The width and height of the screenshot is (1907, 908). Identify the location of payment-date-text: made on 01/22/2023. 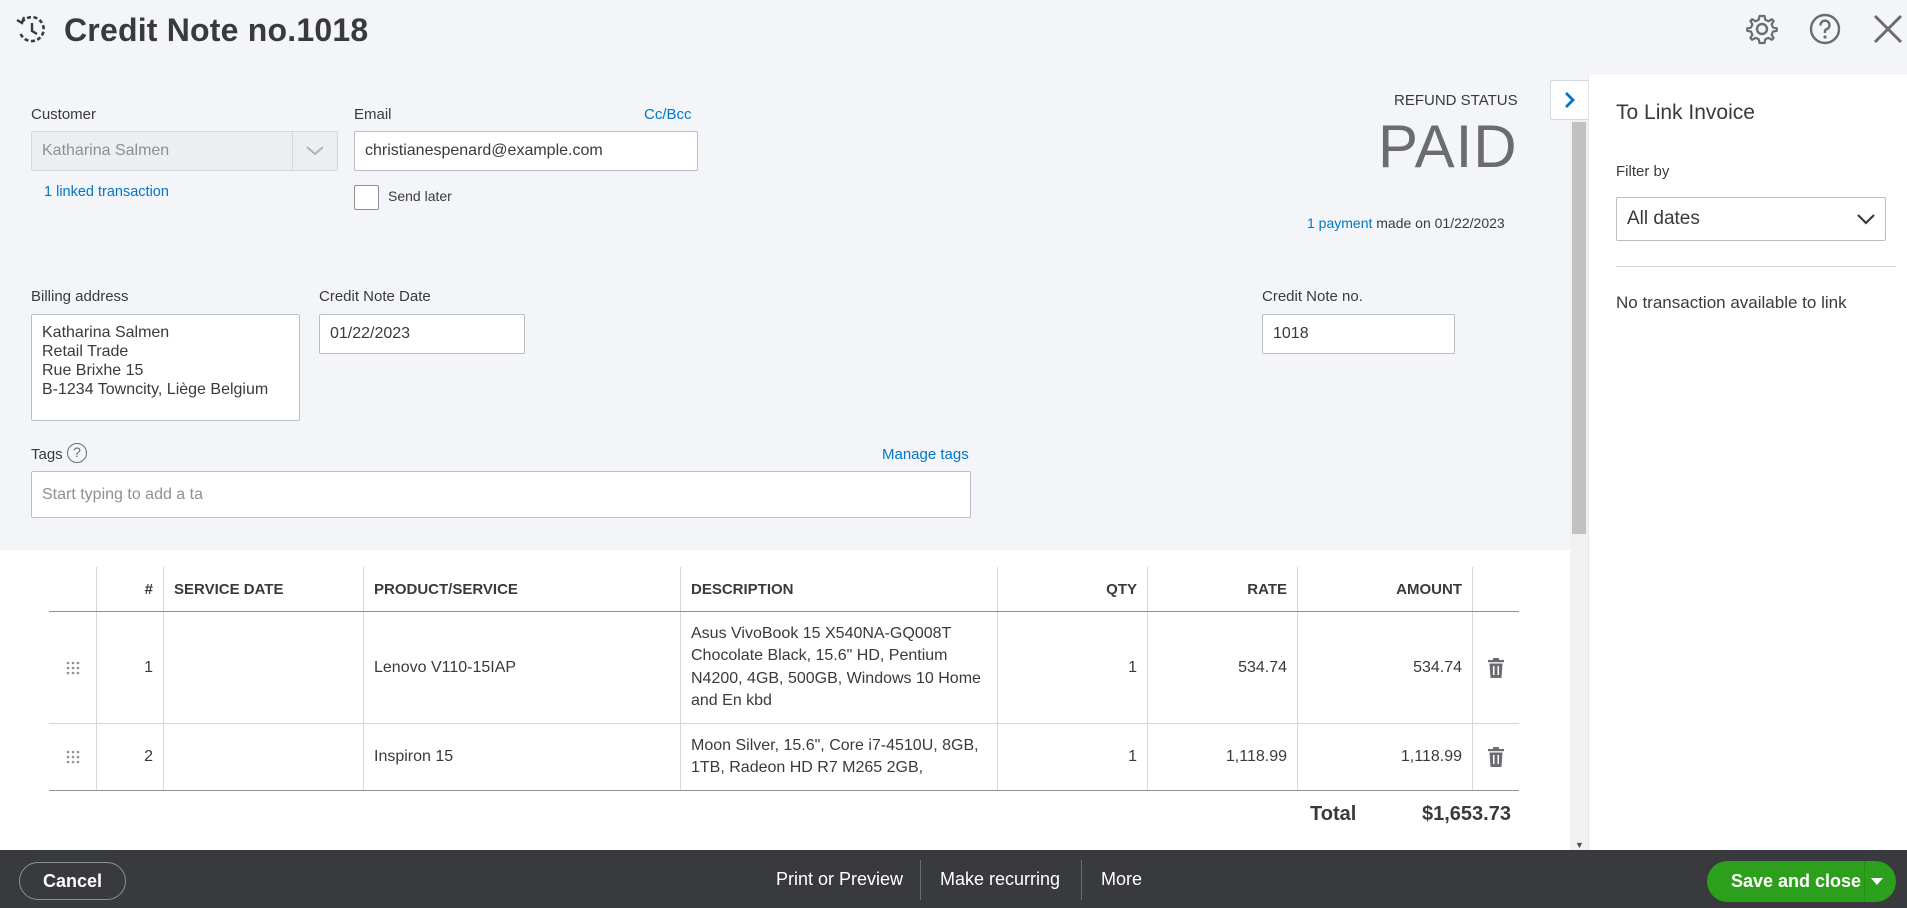
(1440, 223).